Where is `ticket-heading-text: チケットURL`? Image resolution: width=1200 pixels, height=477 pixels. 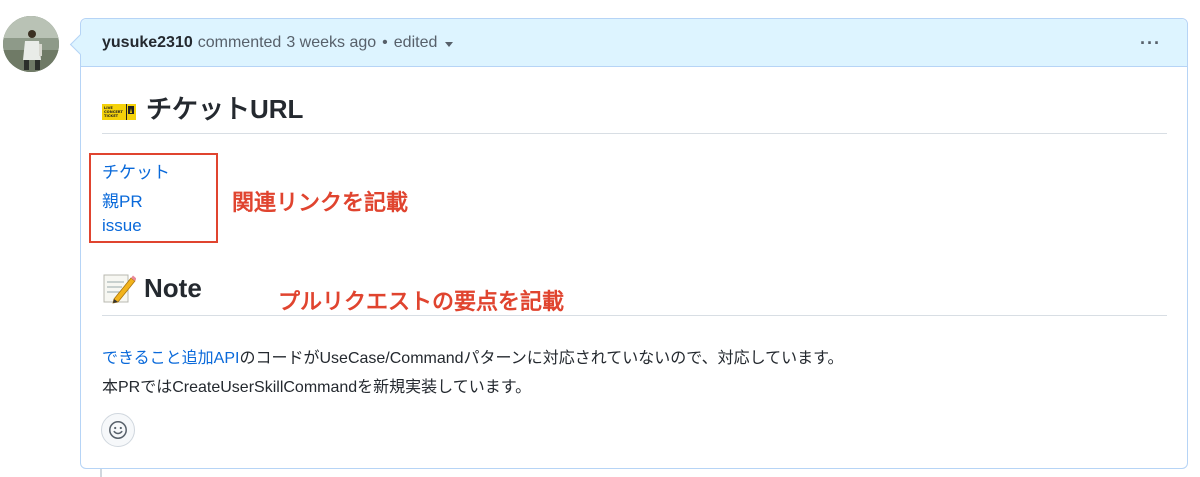 ticket-heading-text: チケットURL is located at coordinates (225, 109).